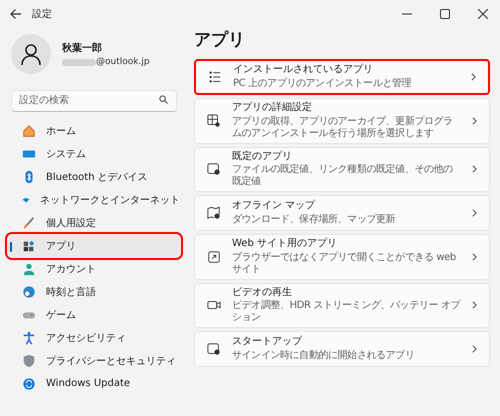  Describe the element at coordinates (344, 264) in the screenshot. I see `card-description: ブラウザーではなくアプリで開くことができる web サイト` at that location.